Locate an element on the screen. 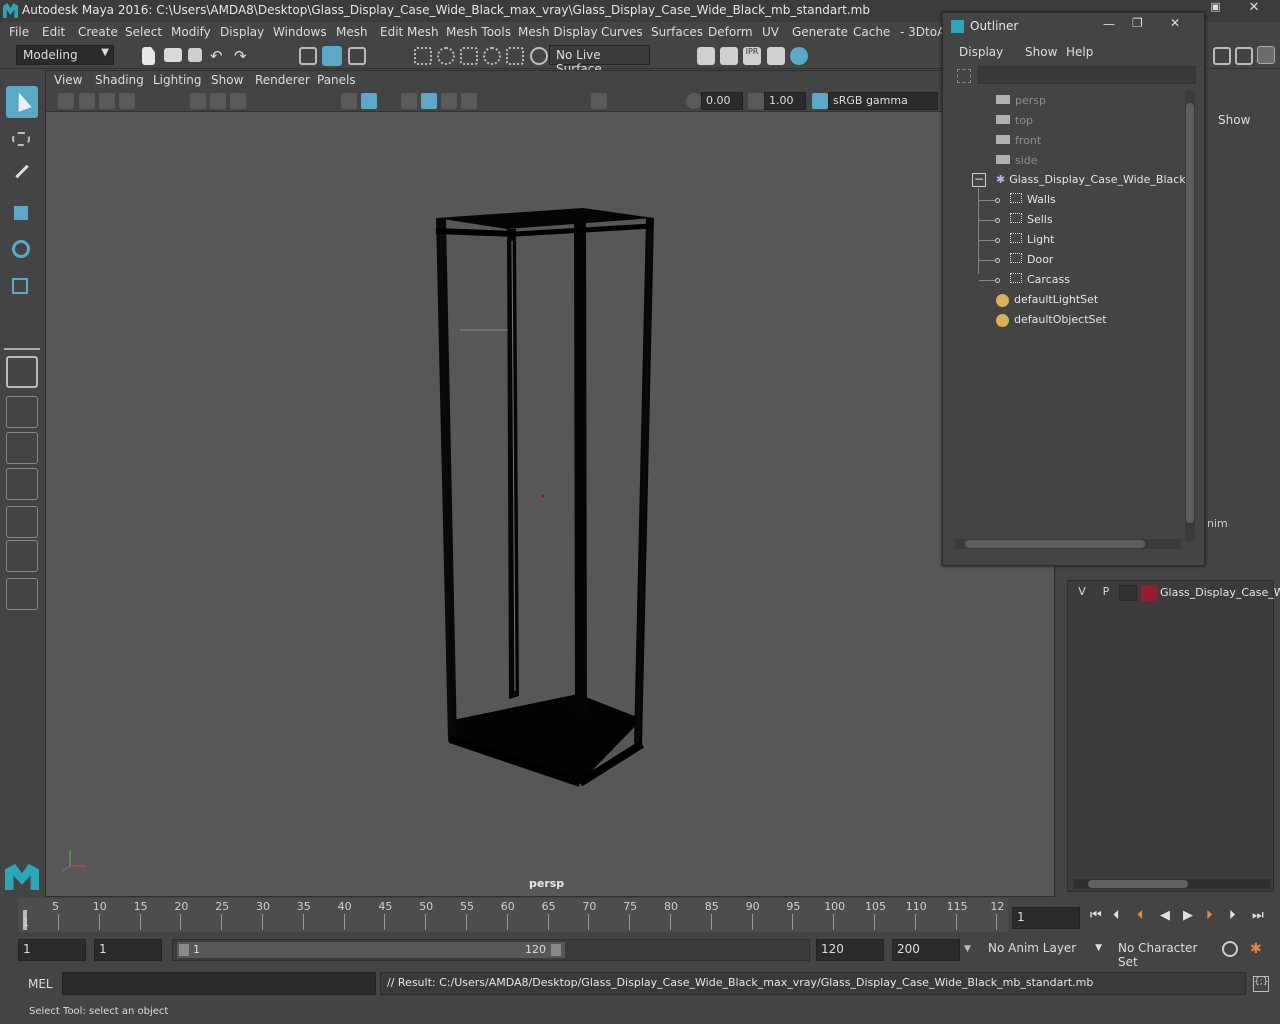 This screenshot has height=1024, width=1280. render-settings-icon is located at coordinates (776, 56).